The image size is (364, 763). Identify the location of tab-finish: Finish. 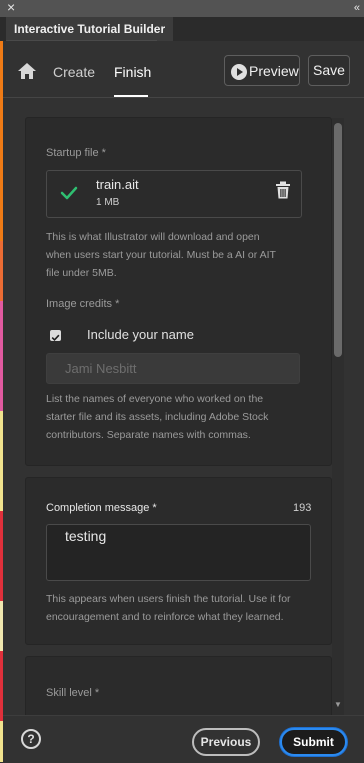
(132, 72).